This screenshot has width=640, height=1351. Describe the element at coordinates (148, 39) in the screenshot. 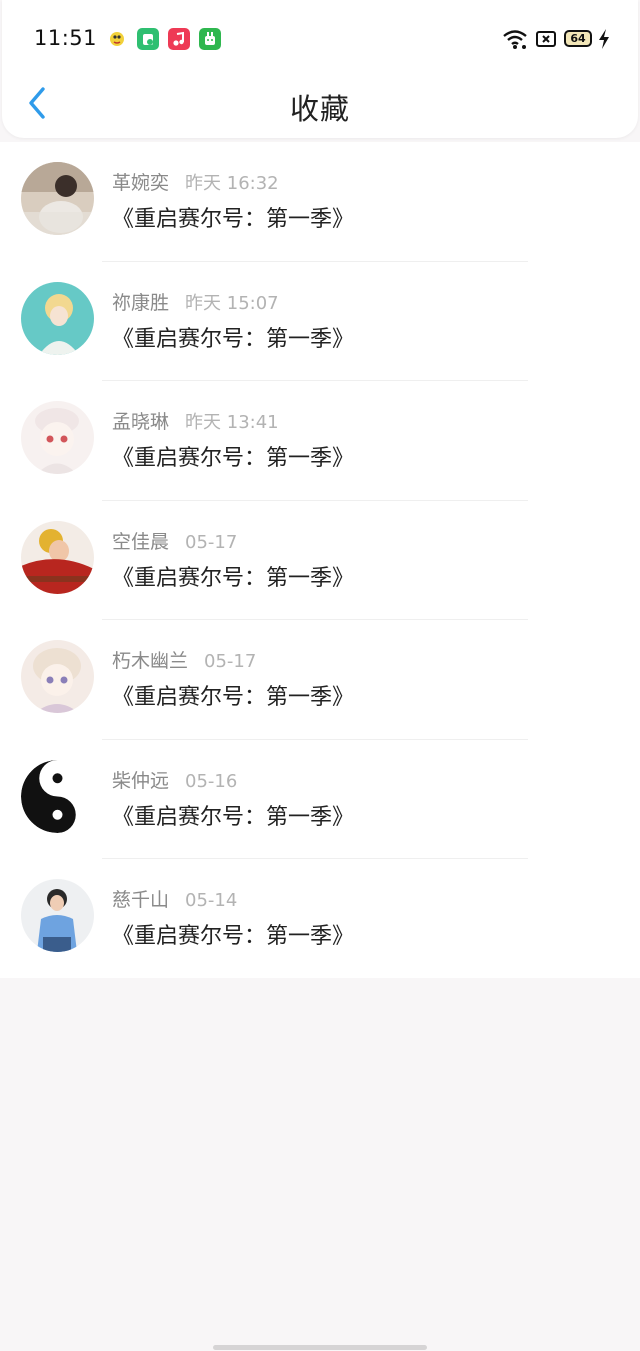

I see `green-app-icon` at that location.